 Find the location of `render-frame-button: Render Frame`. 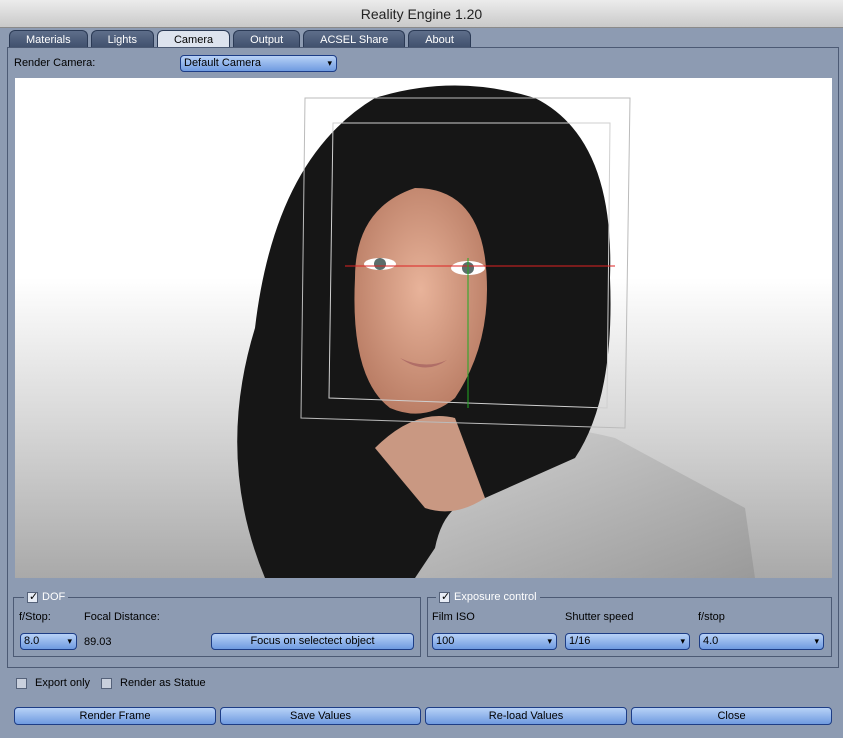

render-frame-button: Render Frame is located at coordinates (115, 716).